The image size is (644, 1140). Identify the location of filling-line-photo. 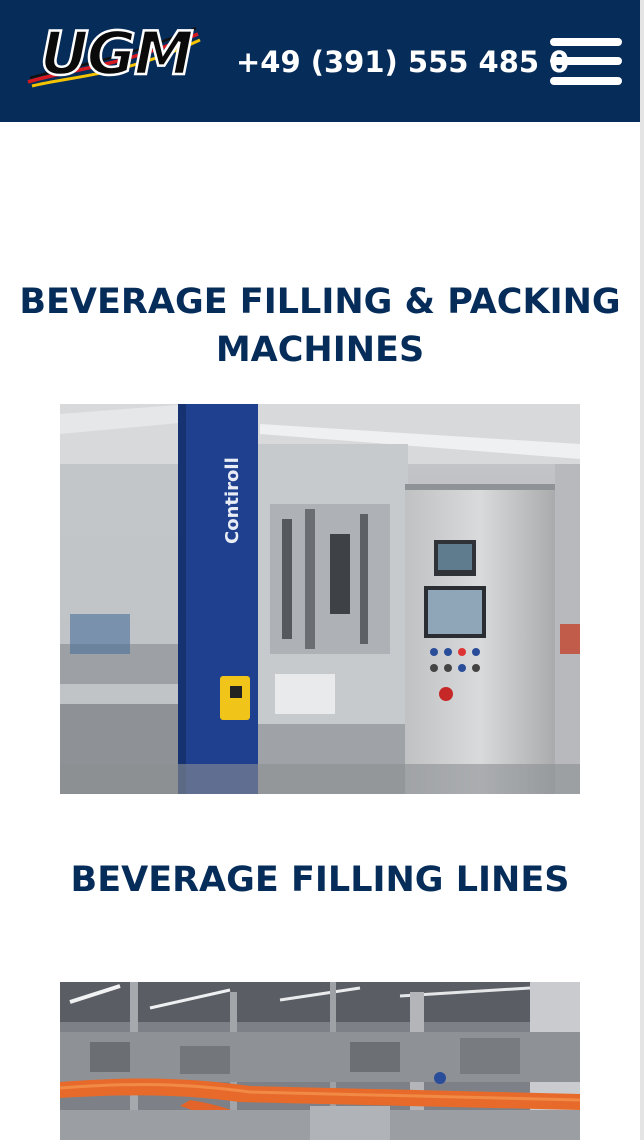
(320, 1061).